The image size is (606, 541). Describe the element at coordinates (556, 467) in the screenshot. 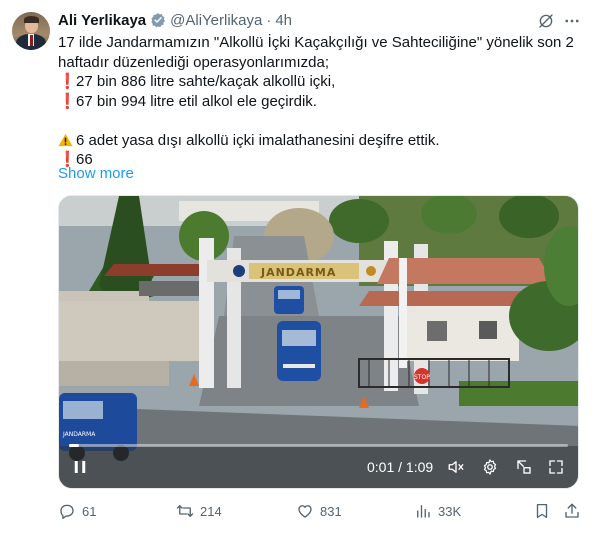

I see `fullscreen-icon` at that location.